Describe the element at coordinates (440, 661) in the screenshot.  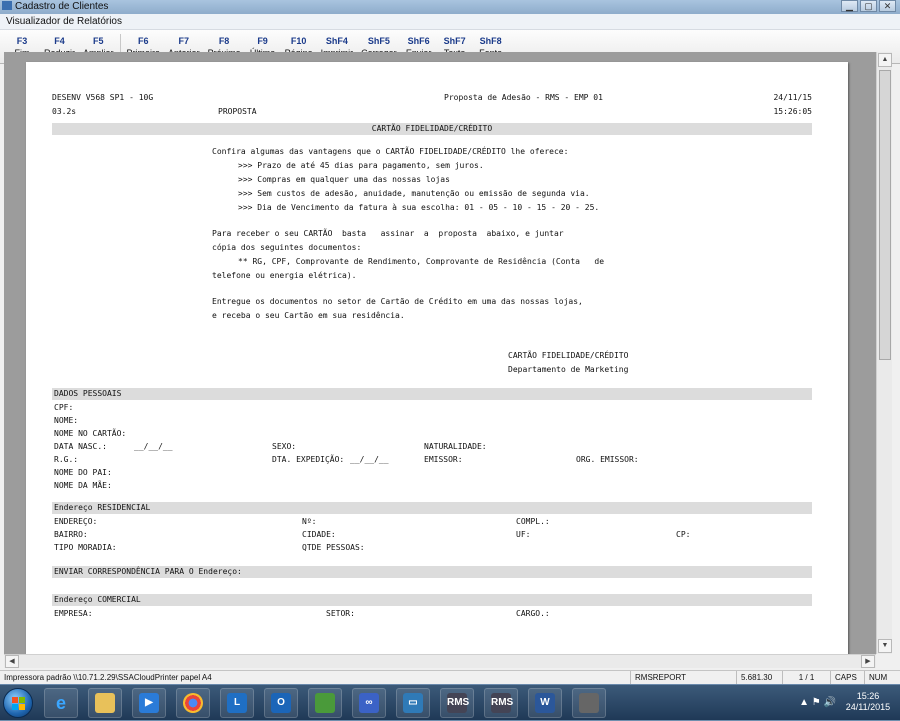
I see `horizontal-scrollbar: ◀ ▶` at that location.